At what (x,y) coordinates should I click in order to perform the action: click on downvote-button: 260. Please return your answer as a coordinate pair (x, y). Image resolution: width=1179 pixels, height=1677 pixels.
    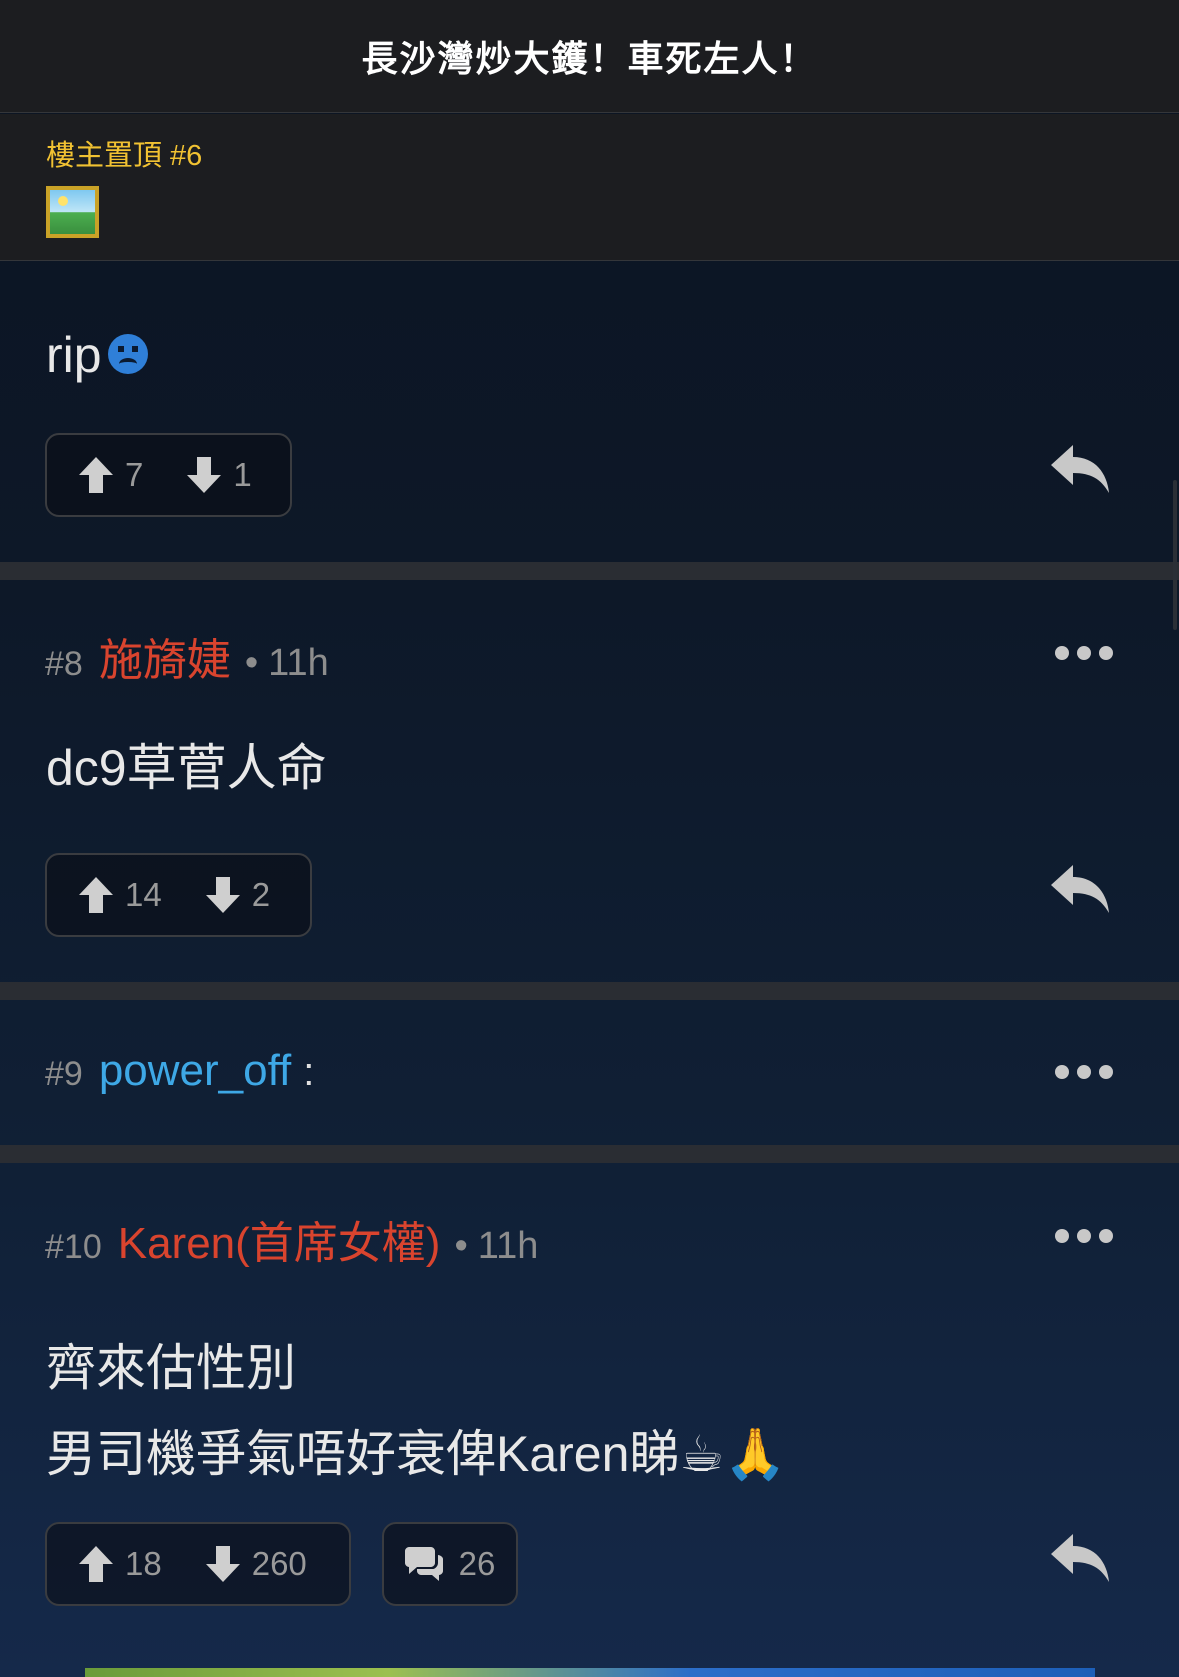
    Looking at the image, I should click on (256, 1564).